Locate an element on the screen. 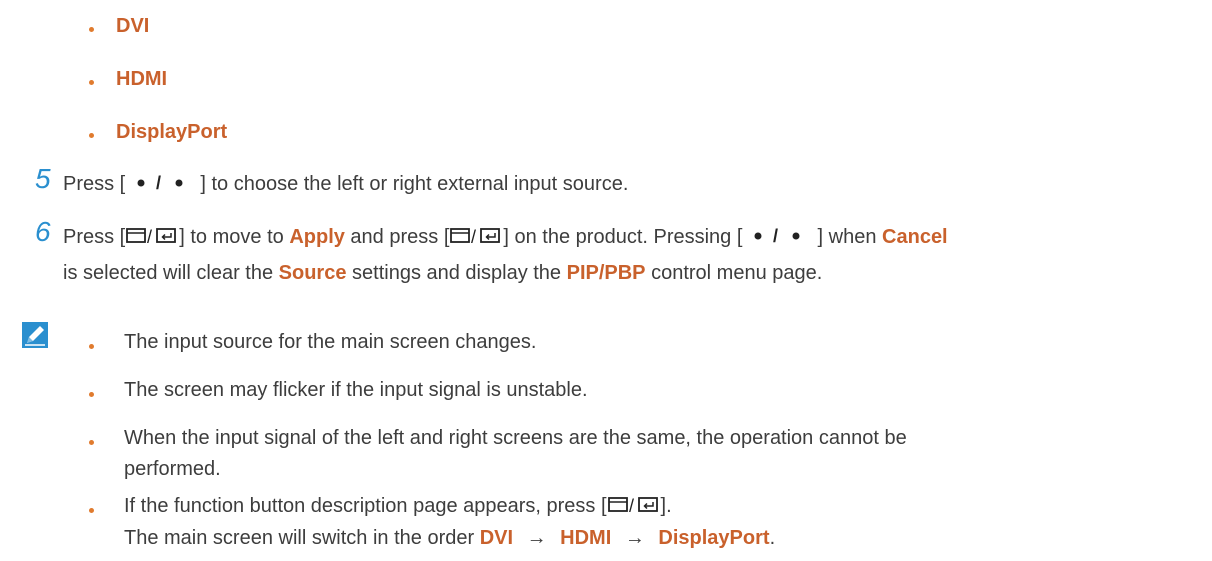 The image size is (1212, 561). note-4-end: . is located at coordinates (772, 538).